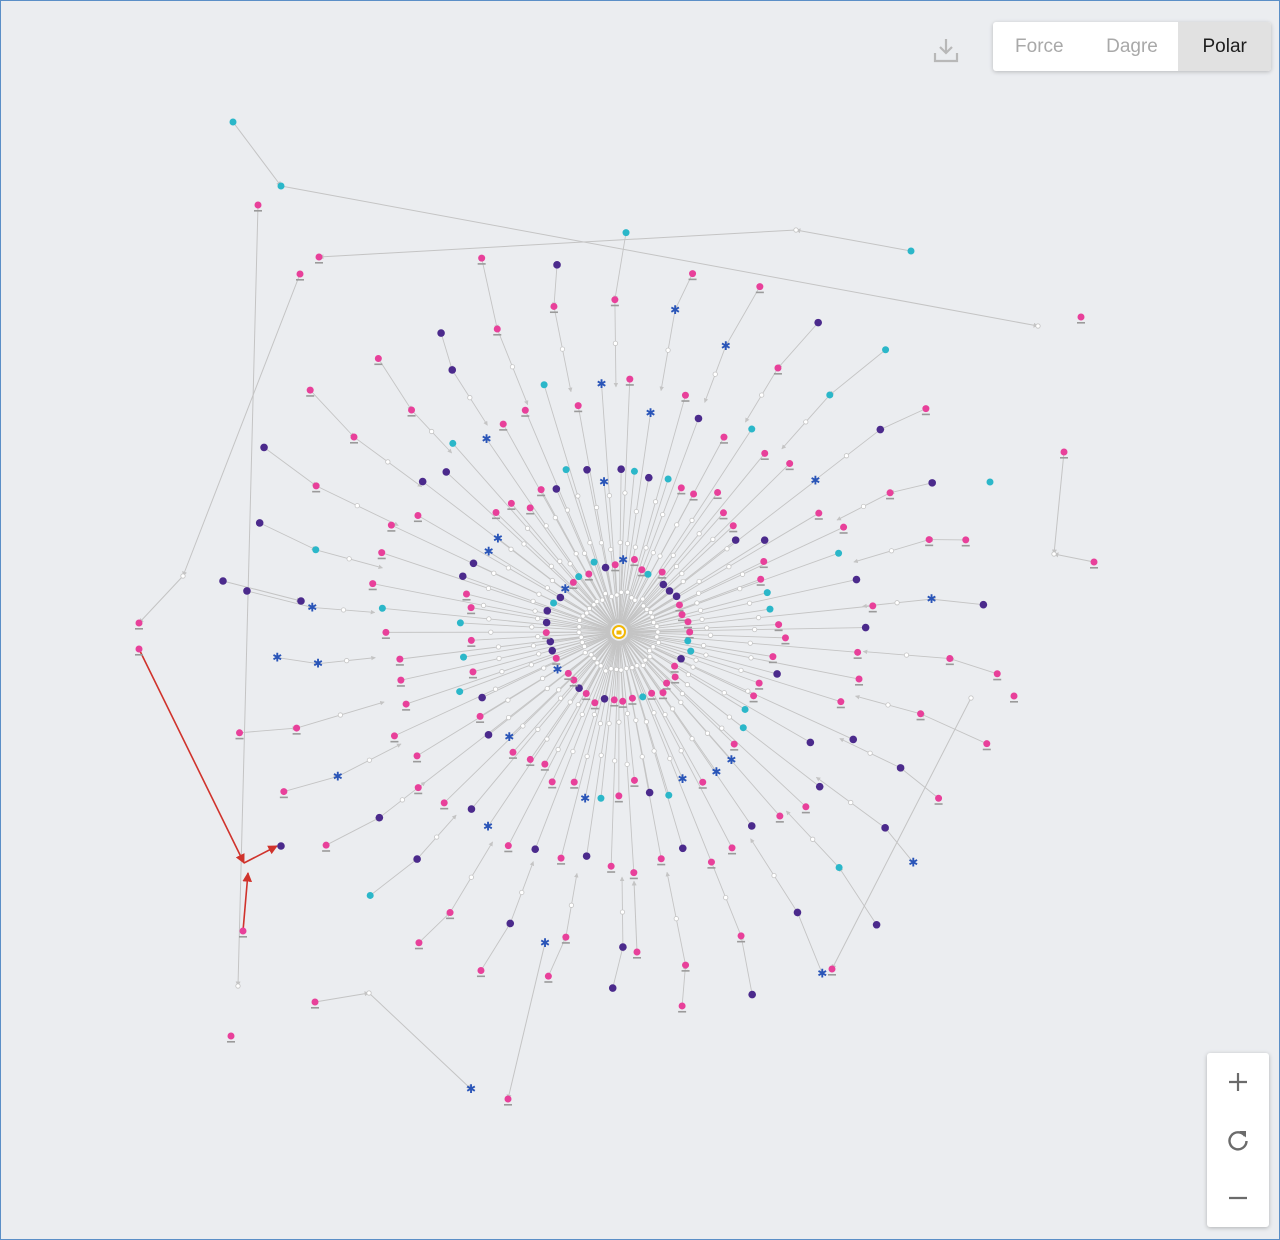  I want to click on layout-option-dagre: Dagre, so click(1132, 46).